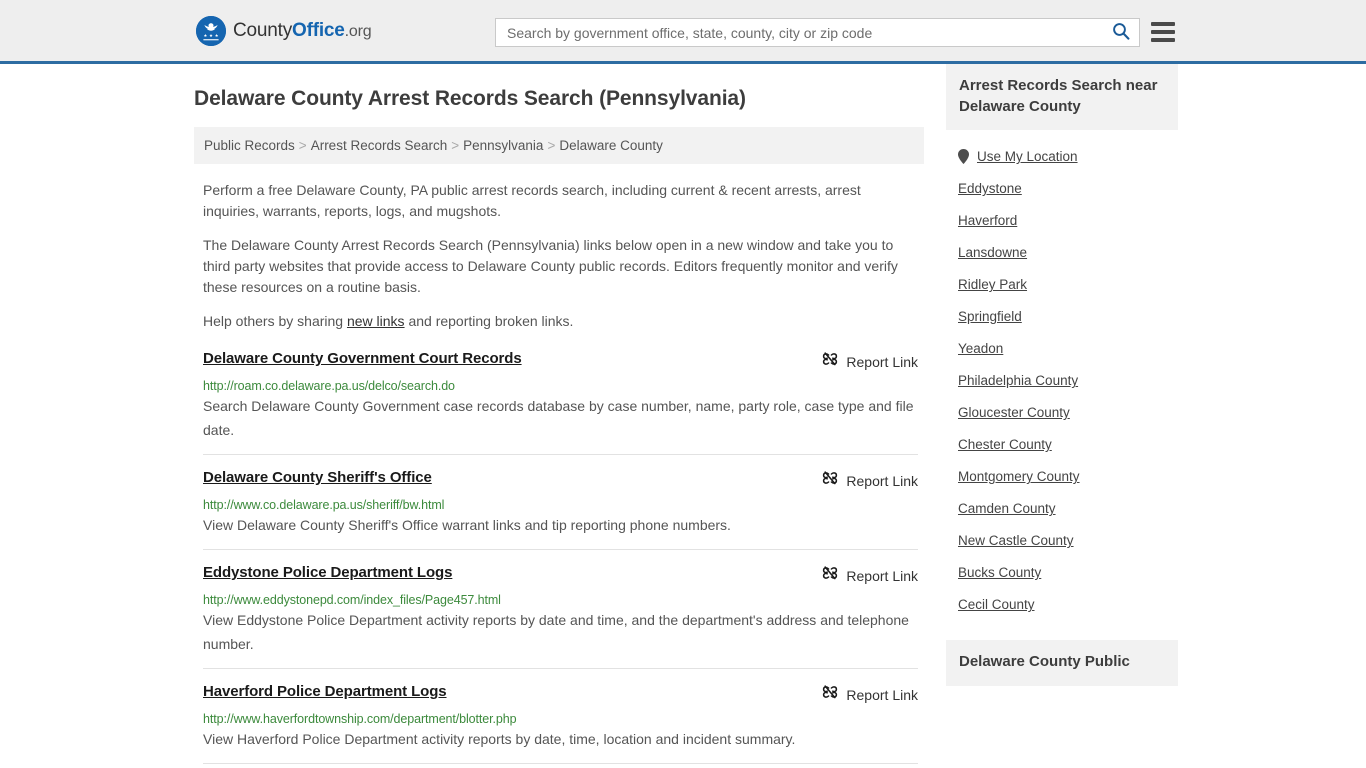  Describe the element at coordinates (1068, 348) in the screenshot. I see `sidebar-item-yeadon: Yeadon` at that location.